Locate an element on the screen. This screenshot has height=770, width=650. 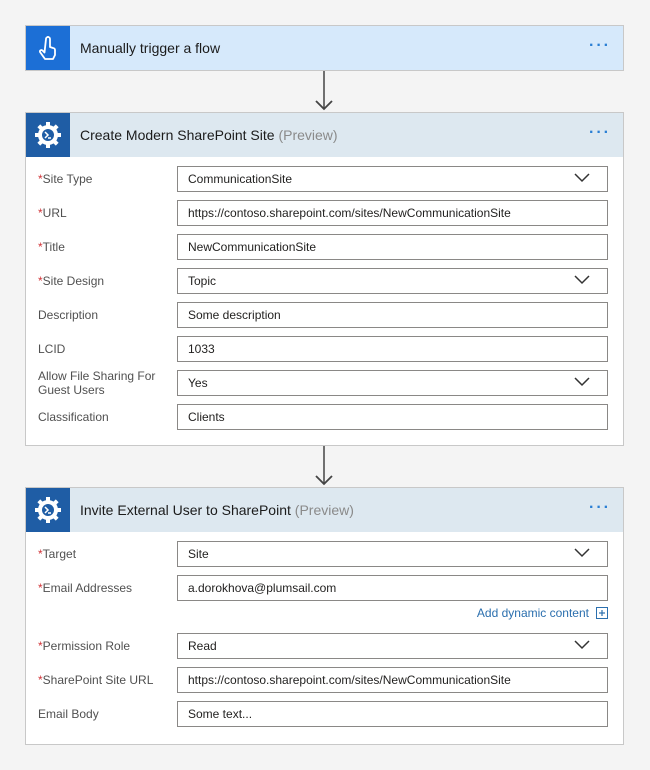
field-label: Allow File Sharing For Guest Users is located at coordinates (97, 383).